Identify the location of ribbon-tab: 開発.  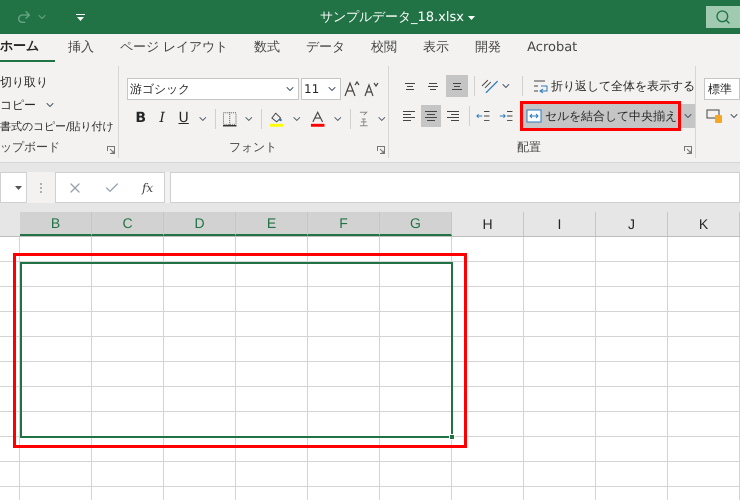
(488, 48).